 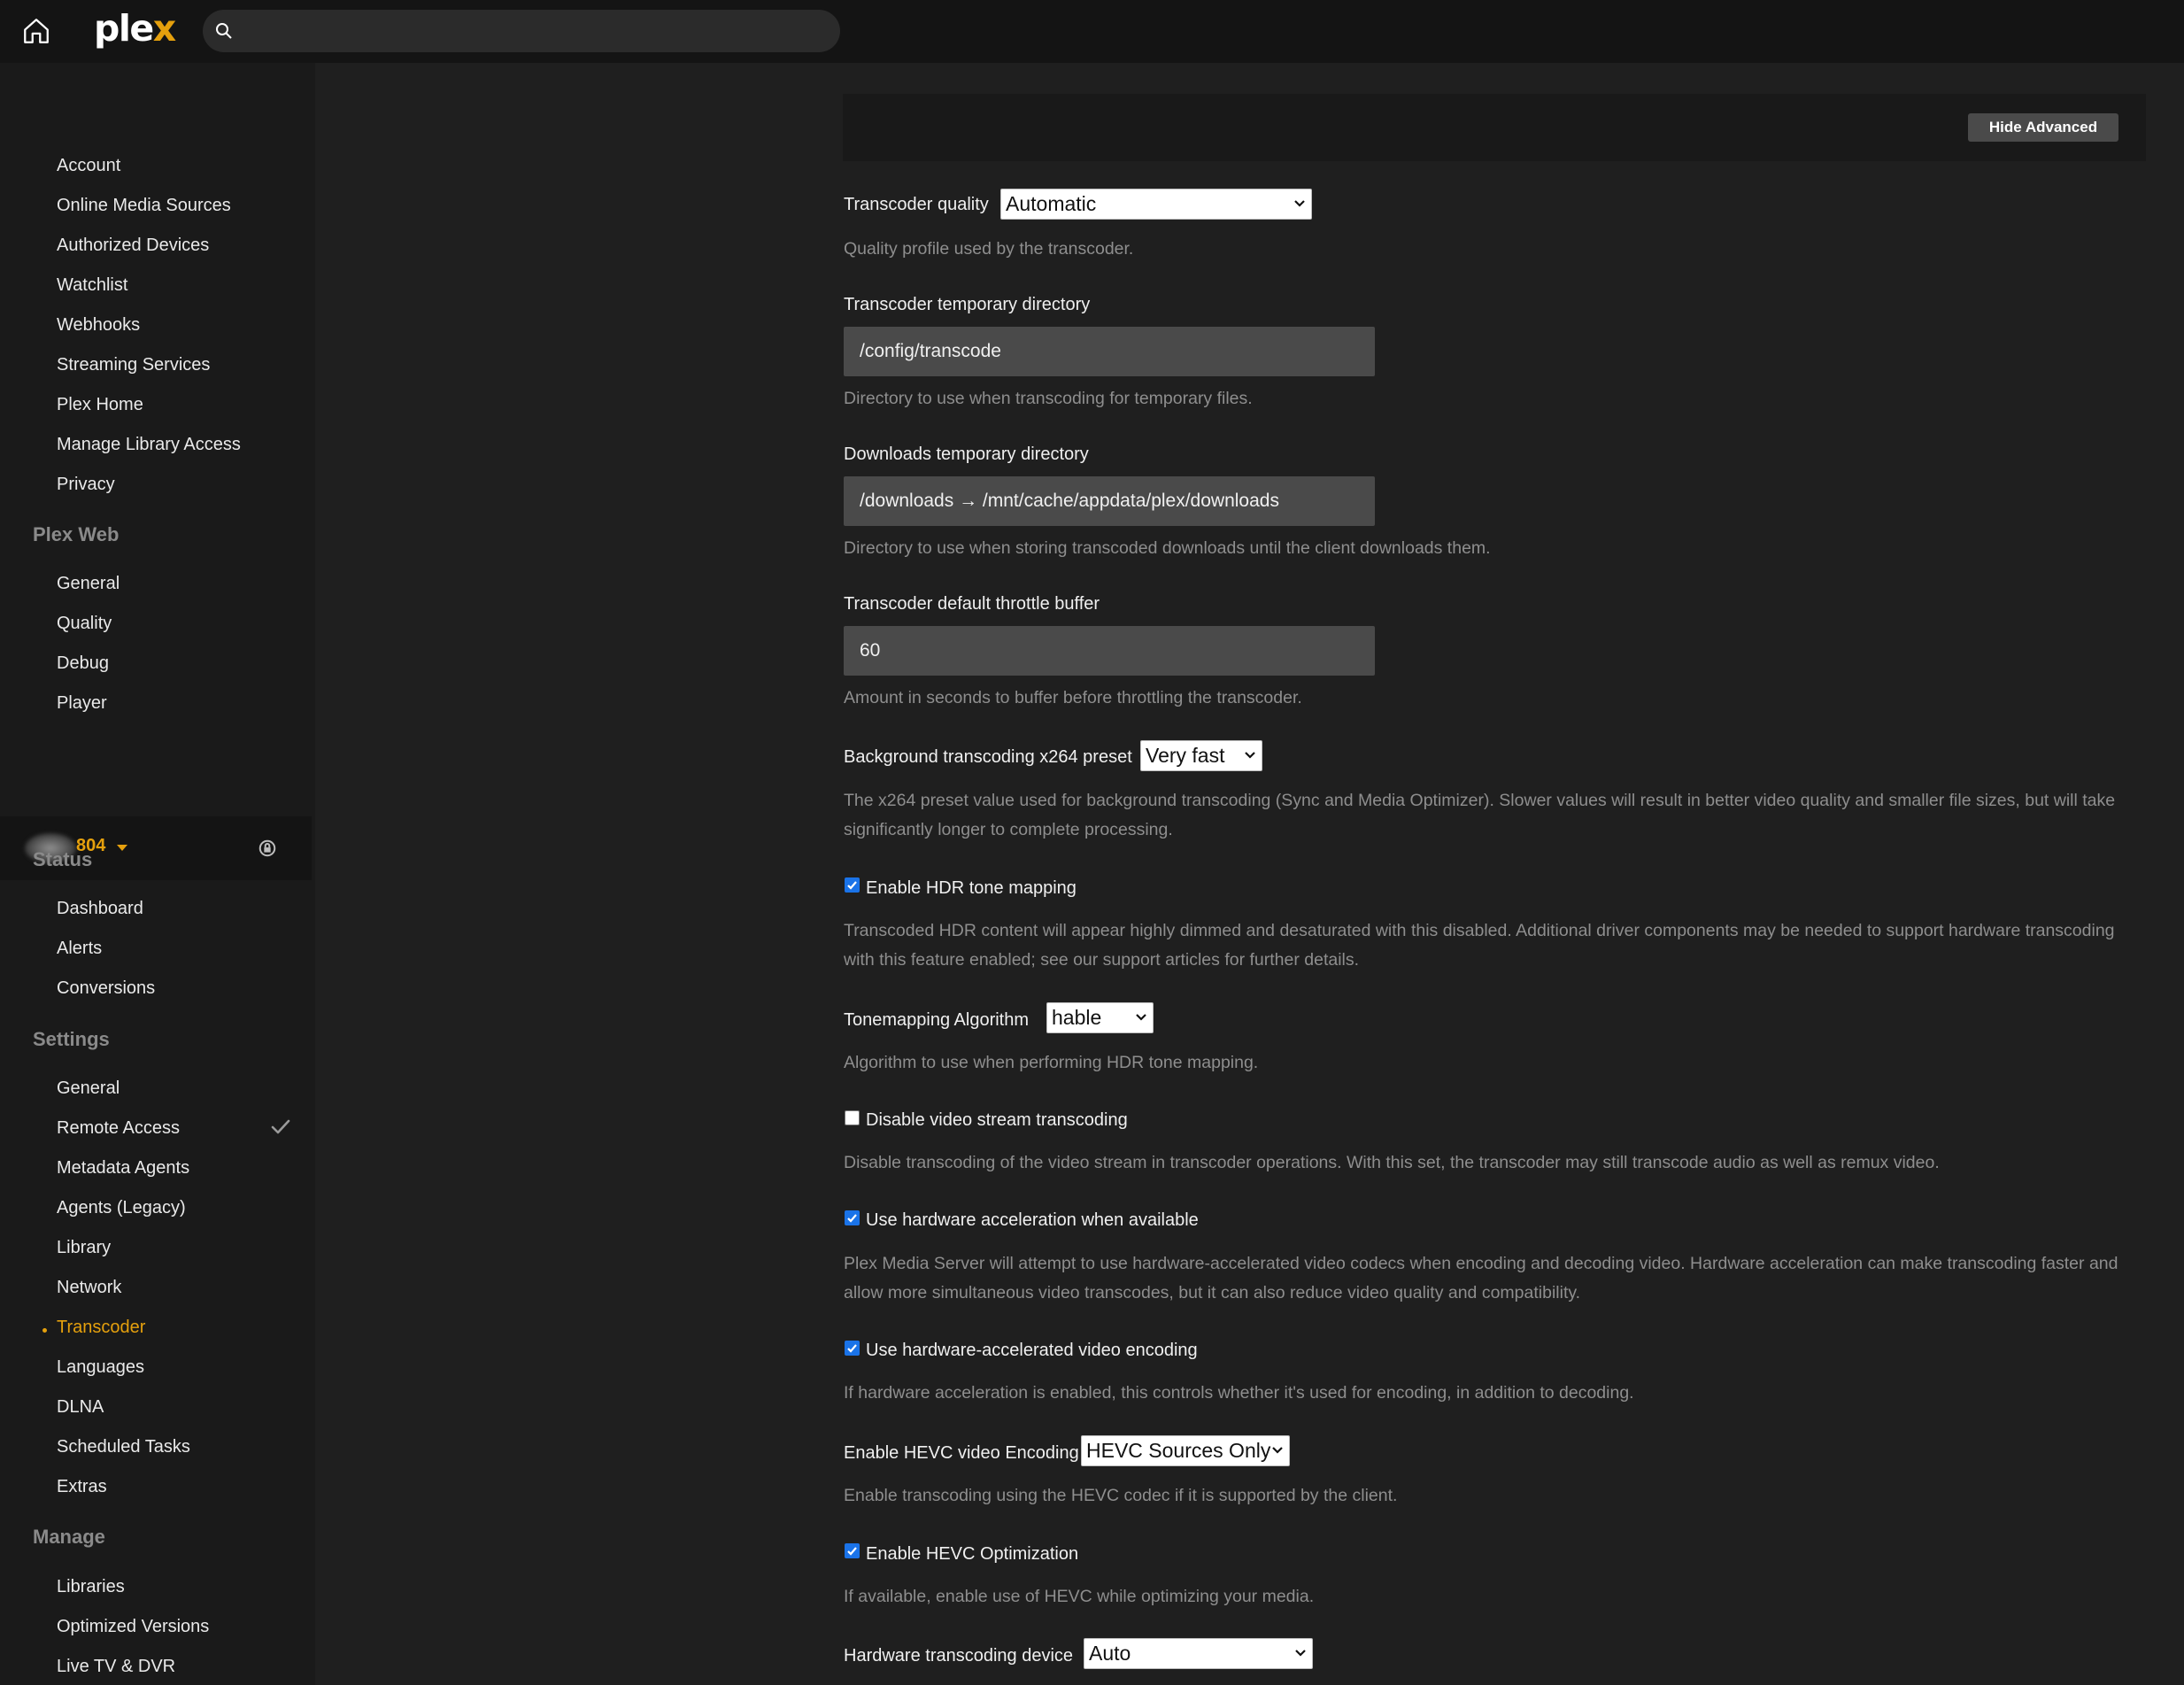 I want to click on sidebar-item-web-quality: Quality, so click(x=84, y=624).